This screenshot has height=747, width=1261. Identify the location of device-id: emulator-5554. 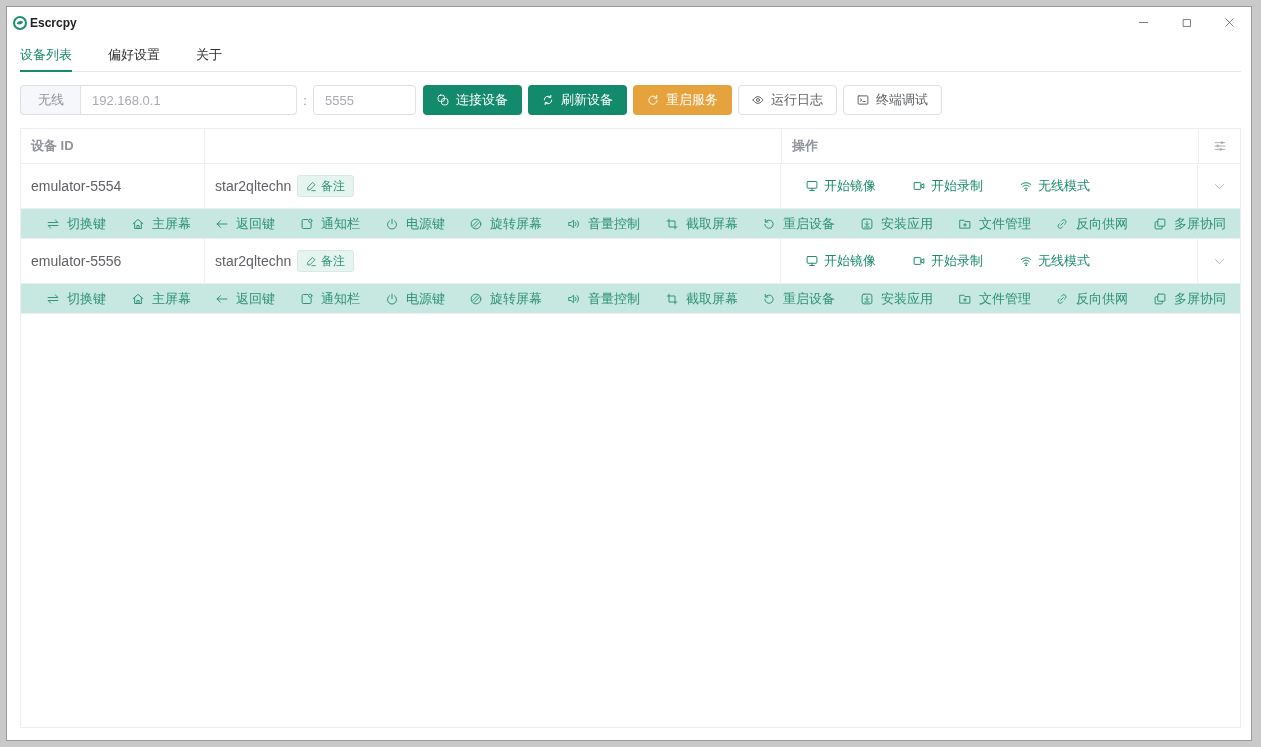
(76, 186).